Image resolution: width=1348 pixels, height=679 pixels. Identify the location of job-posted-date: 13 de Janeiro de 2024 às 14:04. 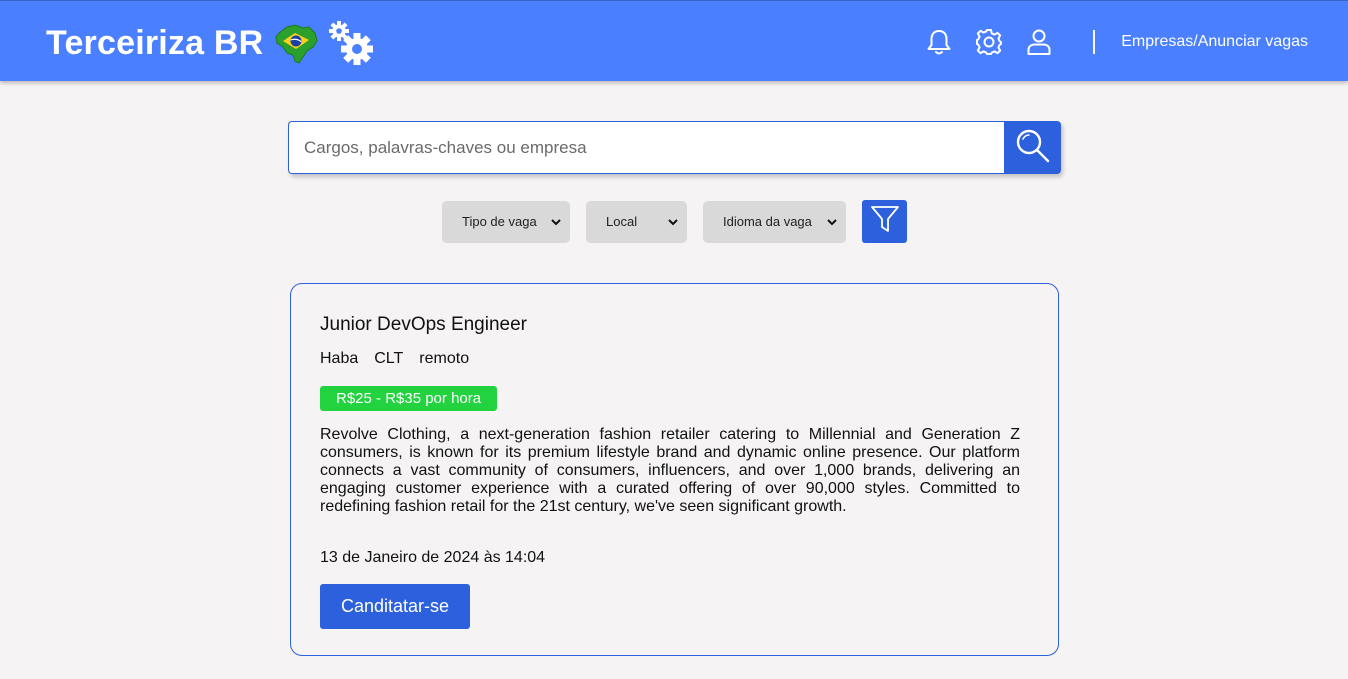
(433, 557).